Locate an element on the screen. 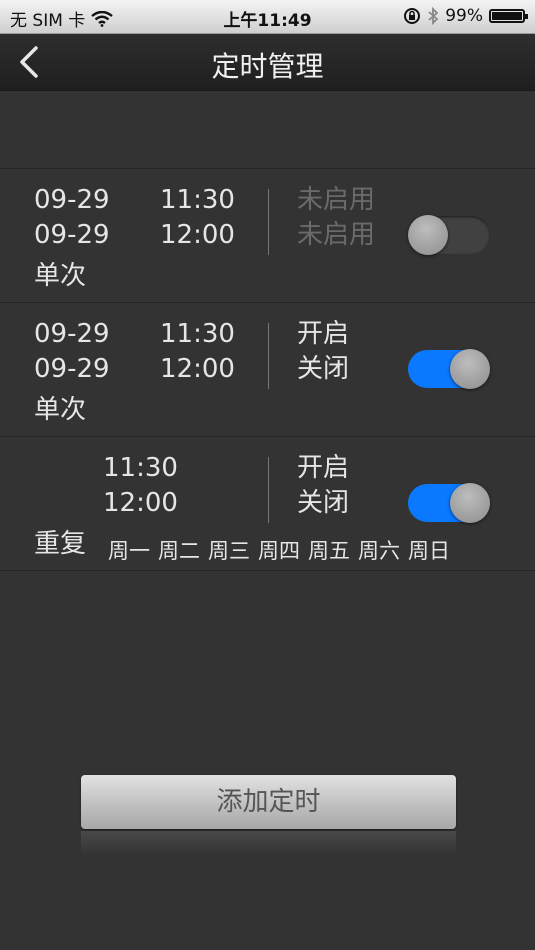 The height and width of the screenshot is (950, 535). status-bar: 无 SIM 卡 上午11:49 99% is located at coordinates (267, 17).